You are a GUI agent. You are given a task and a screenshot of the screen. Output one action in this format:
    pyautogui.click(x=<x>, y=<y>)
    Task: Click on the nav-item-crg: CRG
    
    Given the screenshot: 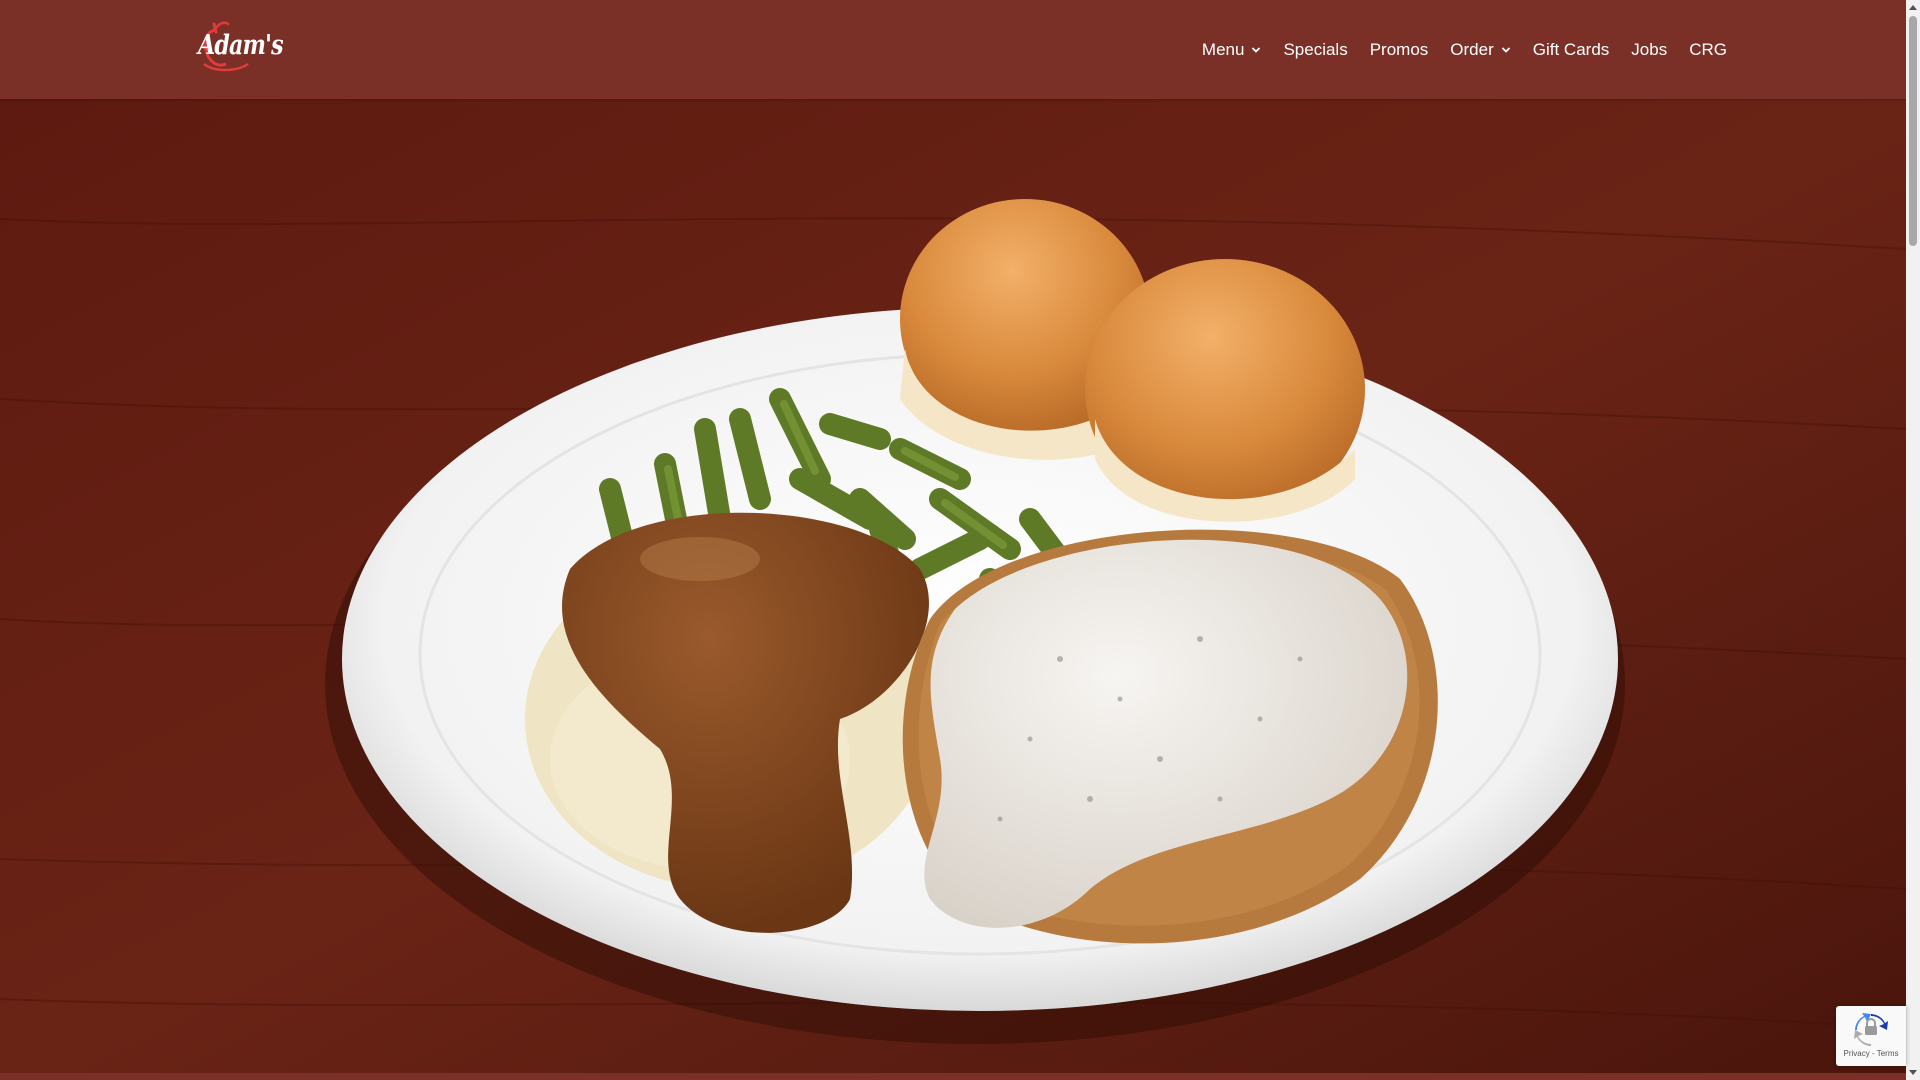 What is the action you would take?
    pyautogui.click(x=1708, y=50)
    